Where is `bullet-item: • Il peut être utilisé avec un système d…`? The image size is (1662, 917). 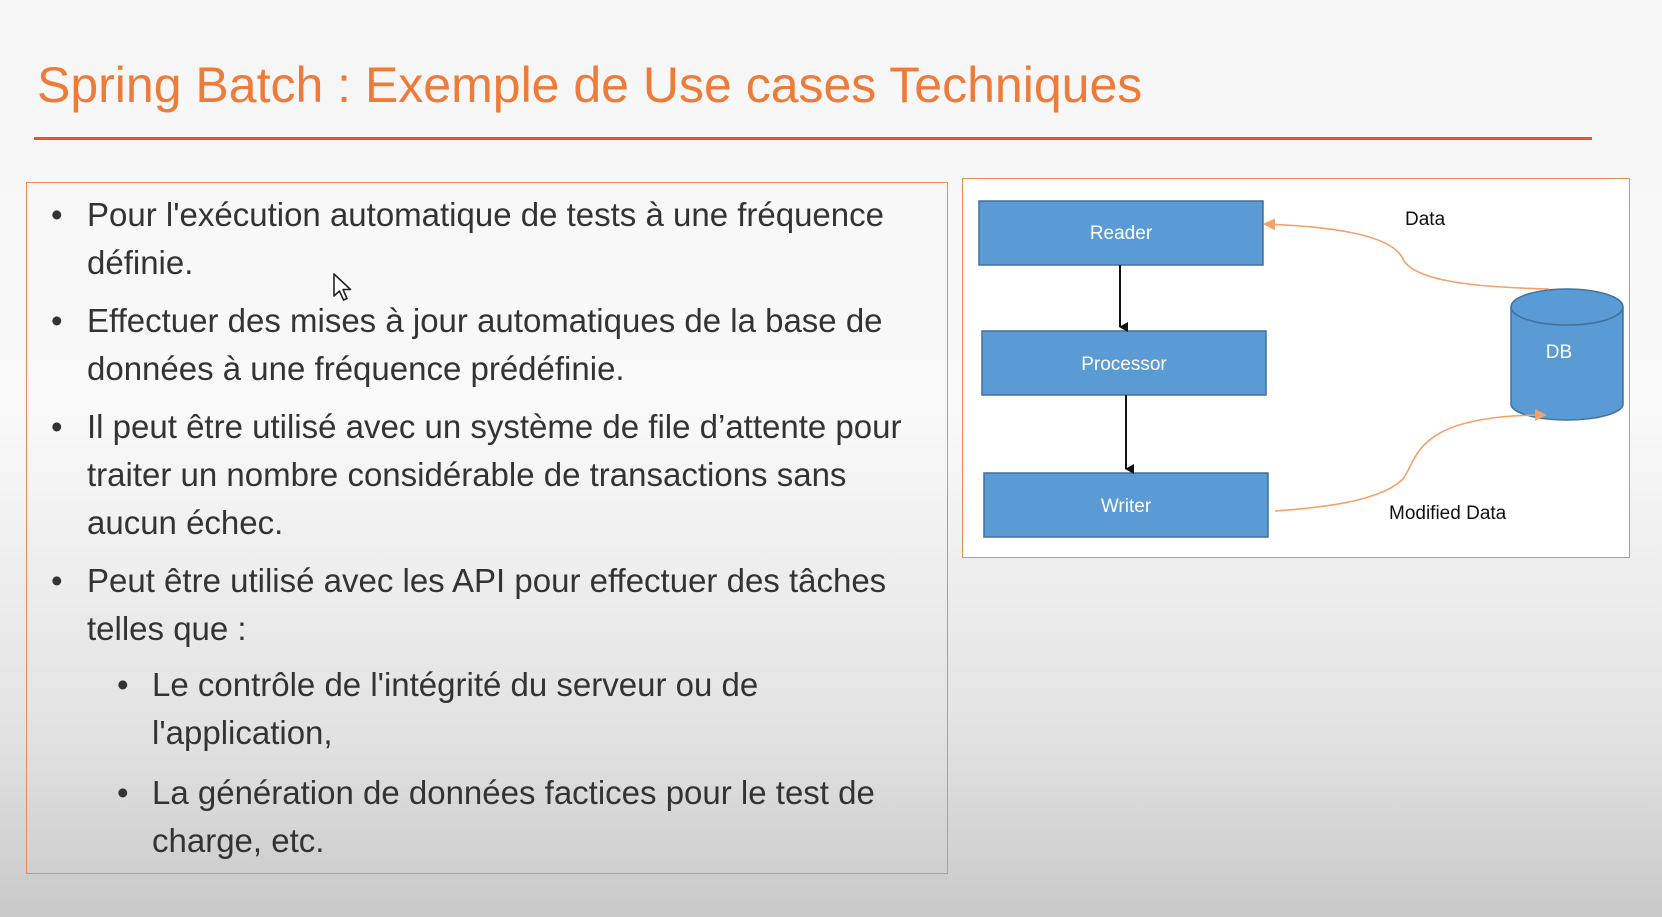 bullet-item: • Il peut être utilisé avec un système d… is located at coordinates (489, 475).